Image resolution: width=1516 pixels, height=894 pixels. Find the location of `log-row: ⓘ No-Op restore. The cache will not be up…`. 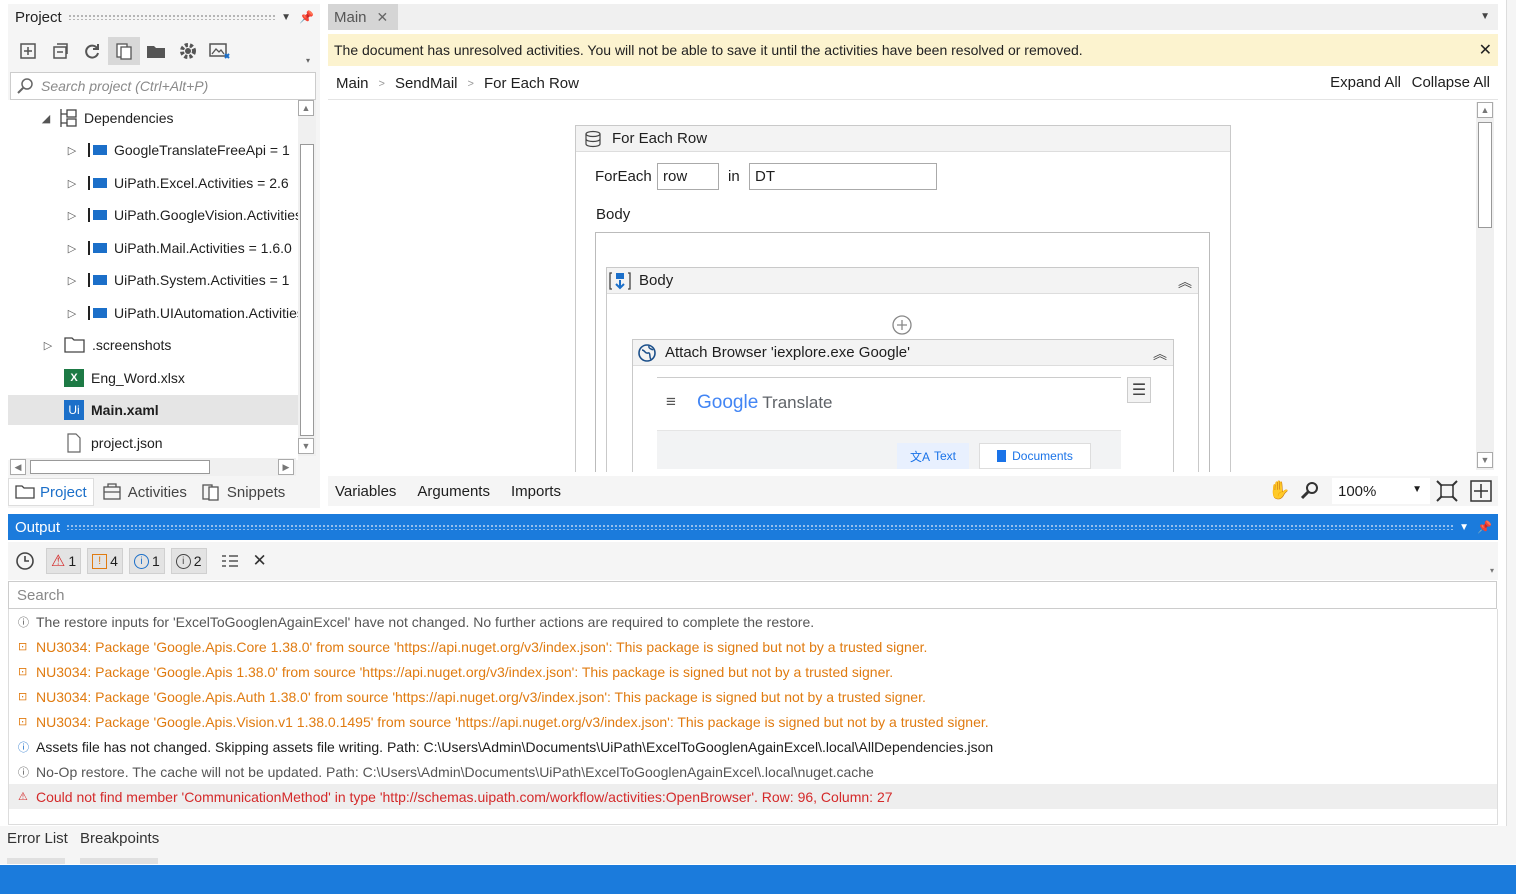

log-row: ⓘ No-Op restore. The cache will not be up… is located at coordinates (753, 771).